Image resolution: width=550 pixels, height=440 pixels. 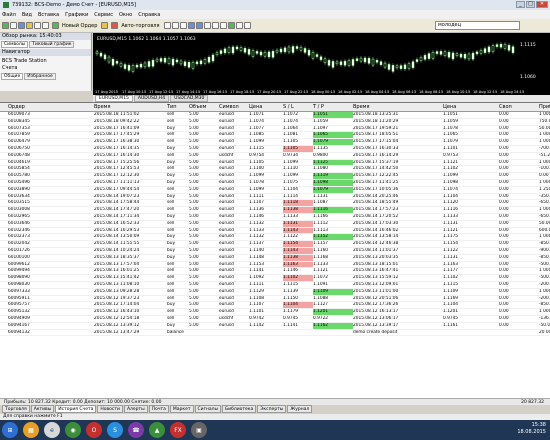 What do you see at coordinates (300, 409) in the screenshot?
I see `tab-journal: Журнал` at bounding box center [300, 409].